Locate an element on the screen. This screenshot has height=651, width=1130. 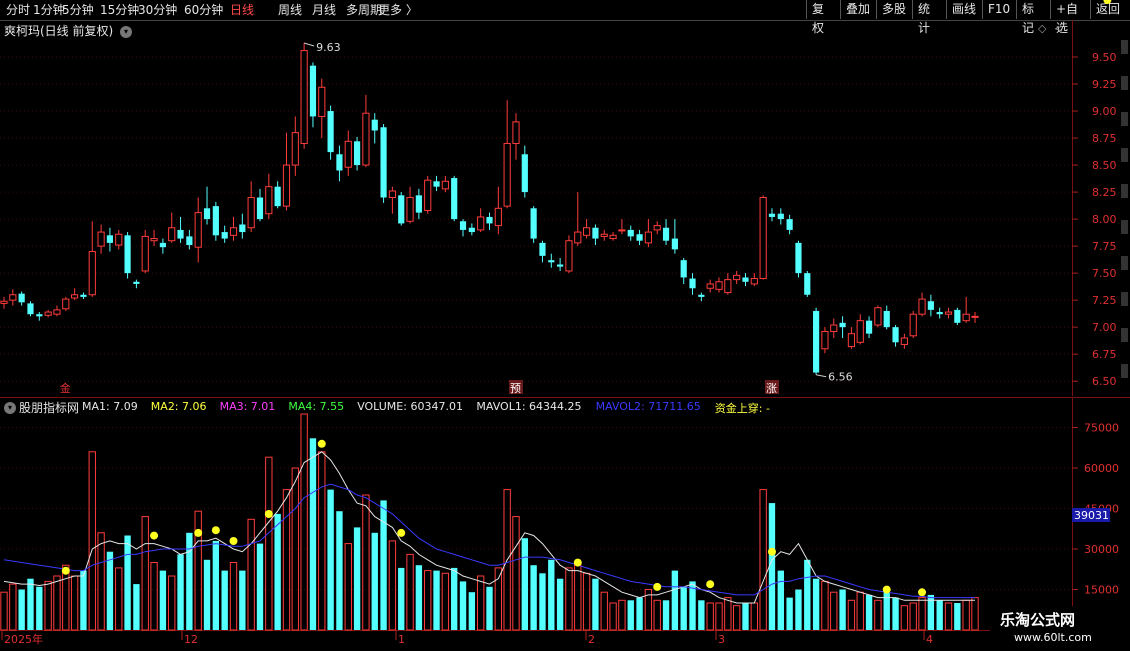
date-label-4: 3 is located at coordinates (721, 639).